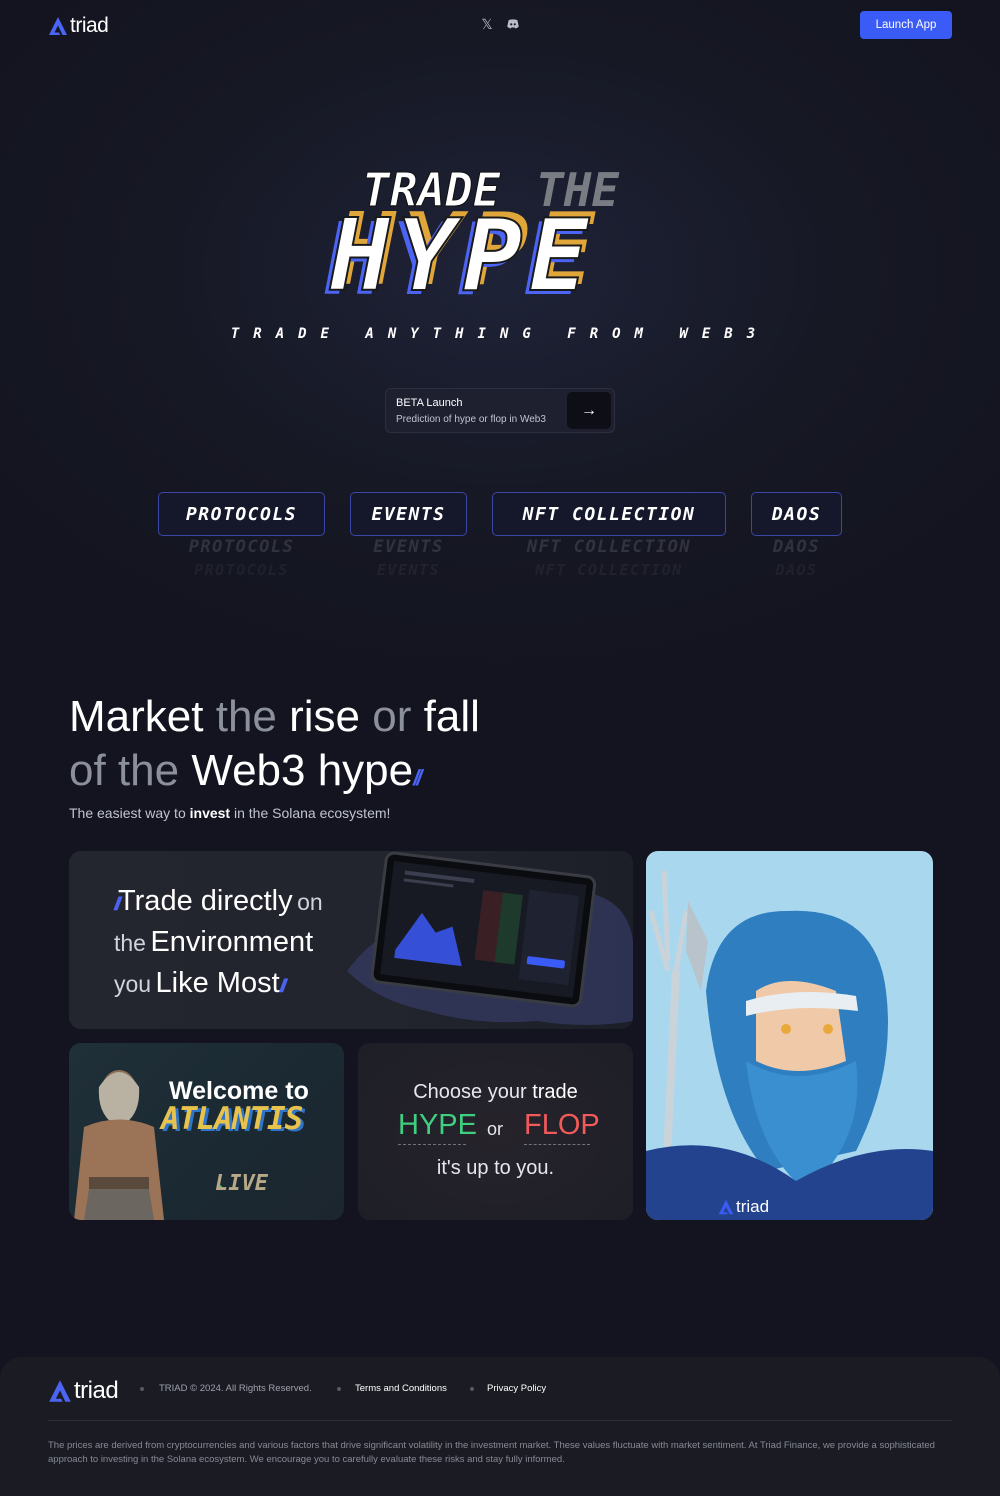 This screenshot has height=1496, width=1000. I want to click on choose-bold: trade, so click(555, 1092).